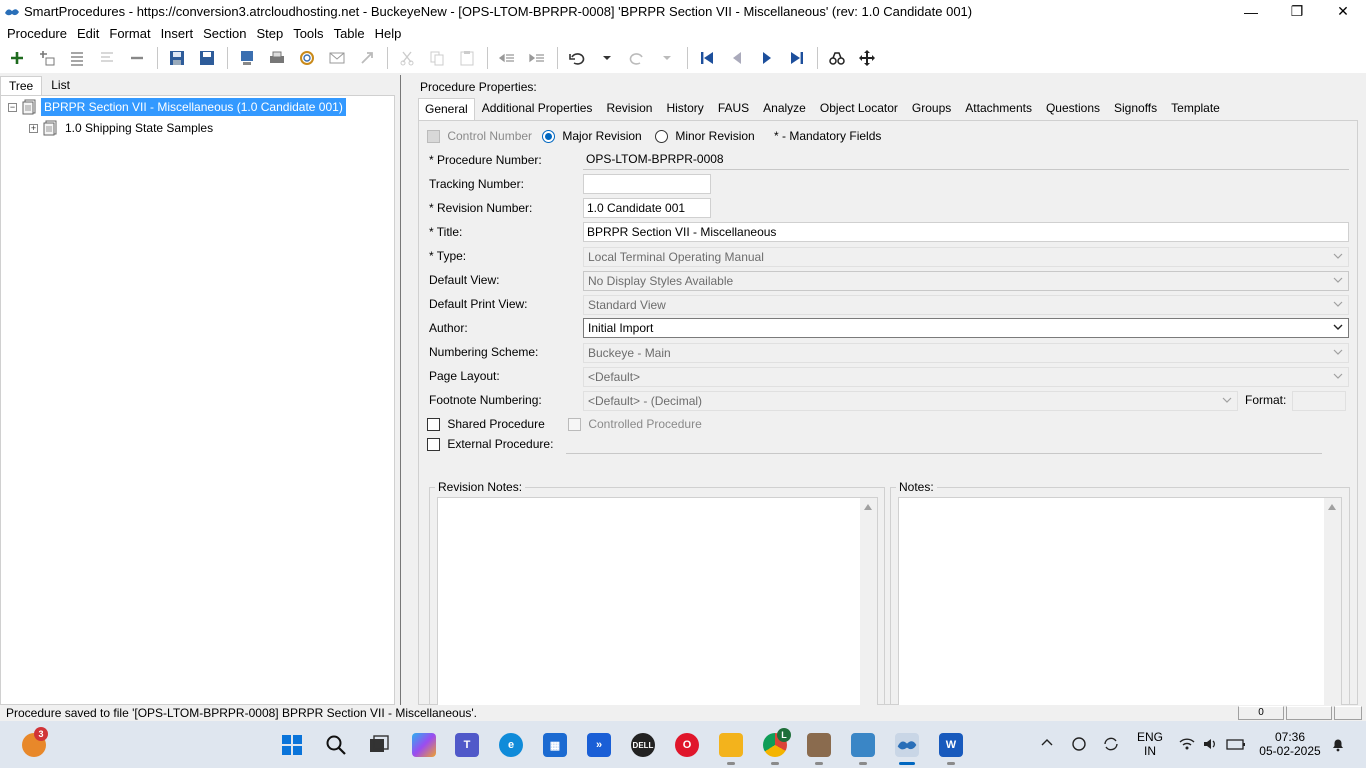 This screenshot has height=768, width=1366. I want to click on redo-dropdown, so click(667, 58).